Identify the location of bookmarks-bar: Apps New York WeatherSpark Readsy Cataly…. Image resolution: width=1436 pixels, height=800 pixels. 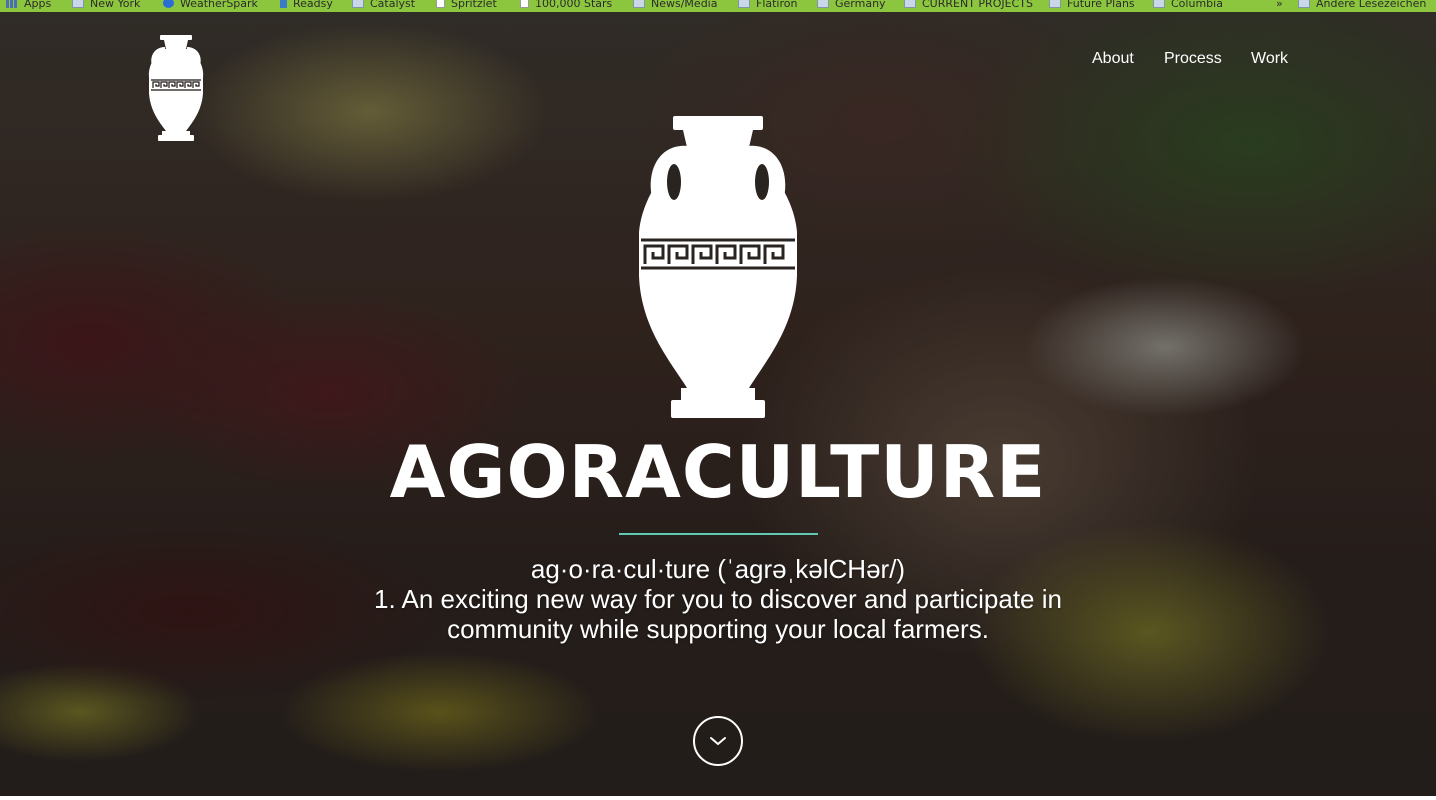
(718, 6).